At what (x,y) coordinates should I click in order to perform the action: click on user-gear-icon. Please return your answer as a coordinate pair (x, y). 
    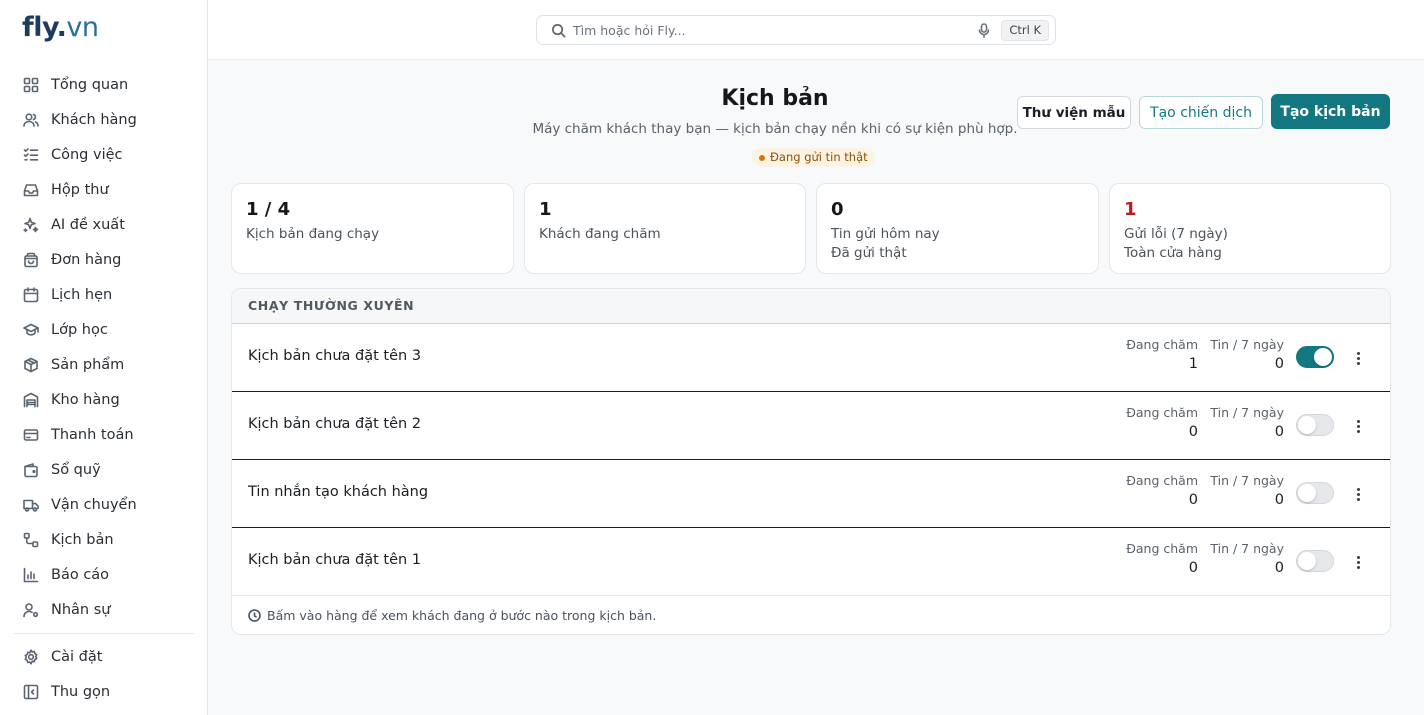
    Looking at the image, I should click on (31, 609).